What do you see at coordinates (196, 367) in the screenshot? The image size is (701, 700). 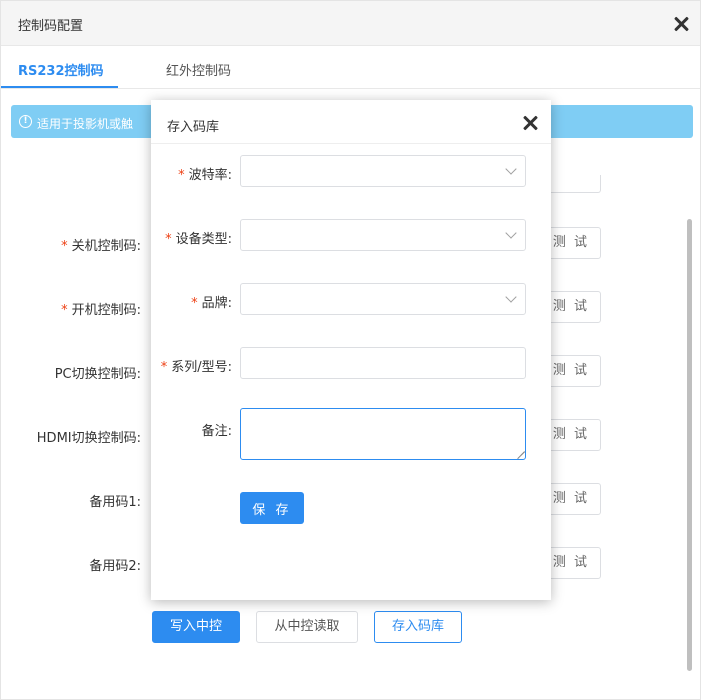 I see `label-model: * 系列/型号:` at bounding box center [196, 367].